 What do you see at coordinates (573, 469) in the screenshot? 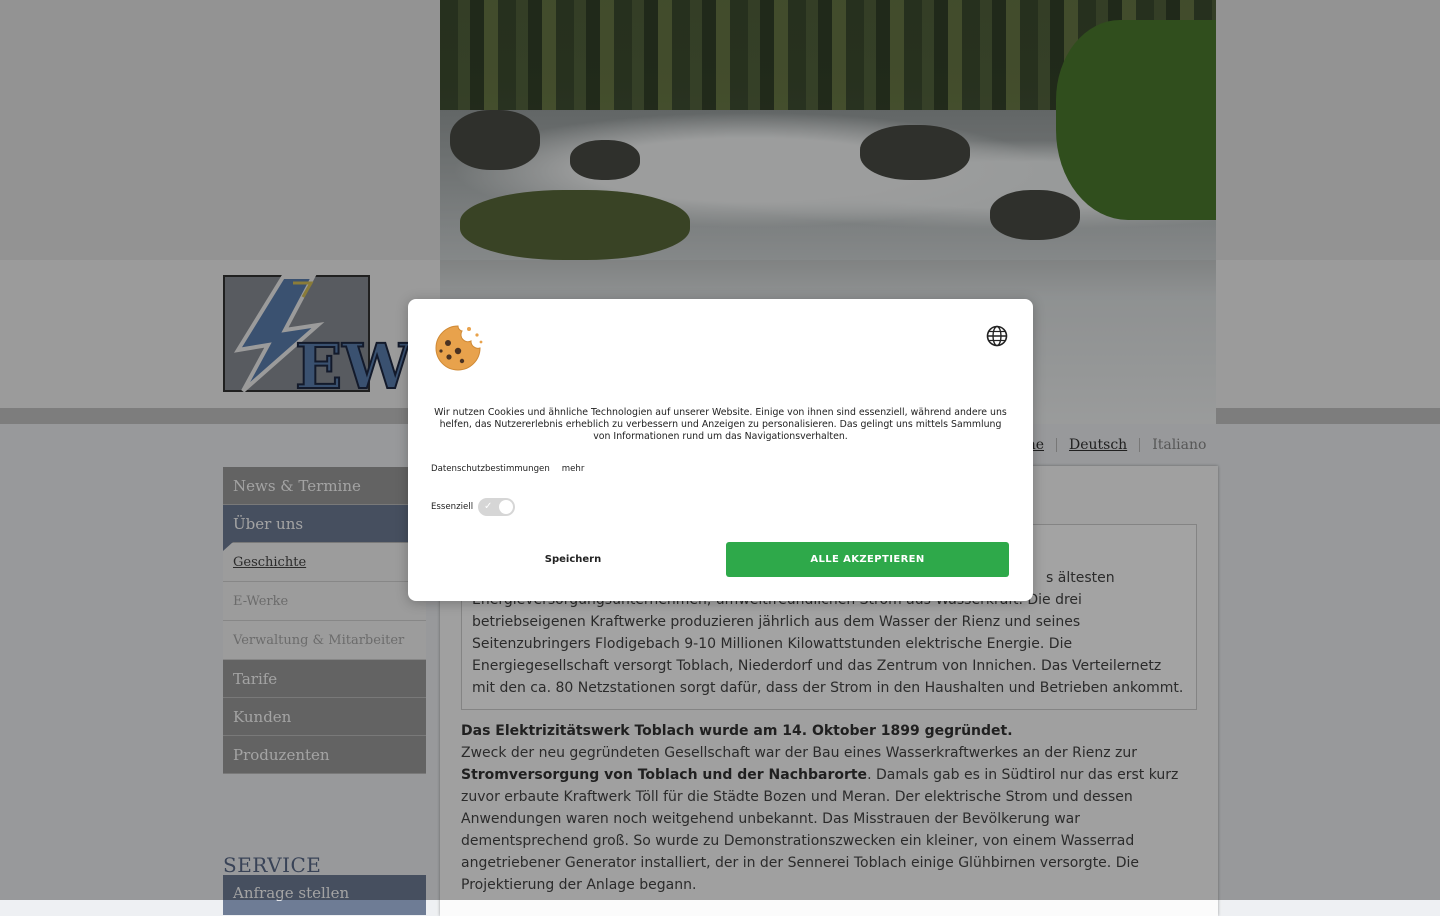
I see `more-info-link: mehr` at bounding box center [573, 469].